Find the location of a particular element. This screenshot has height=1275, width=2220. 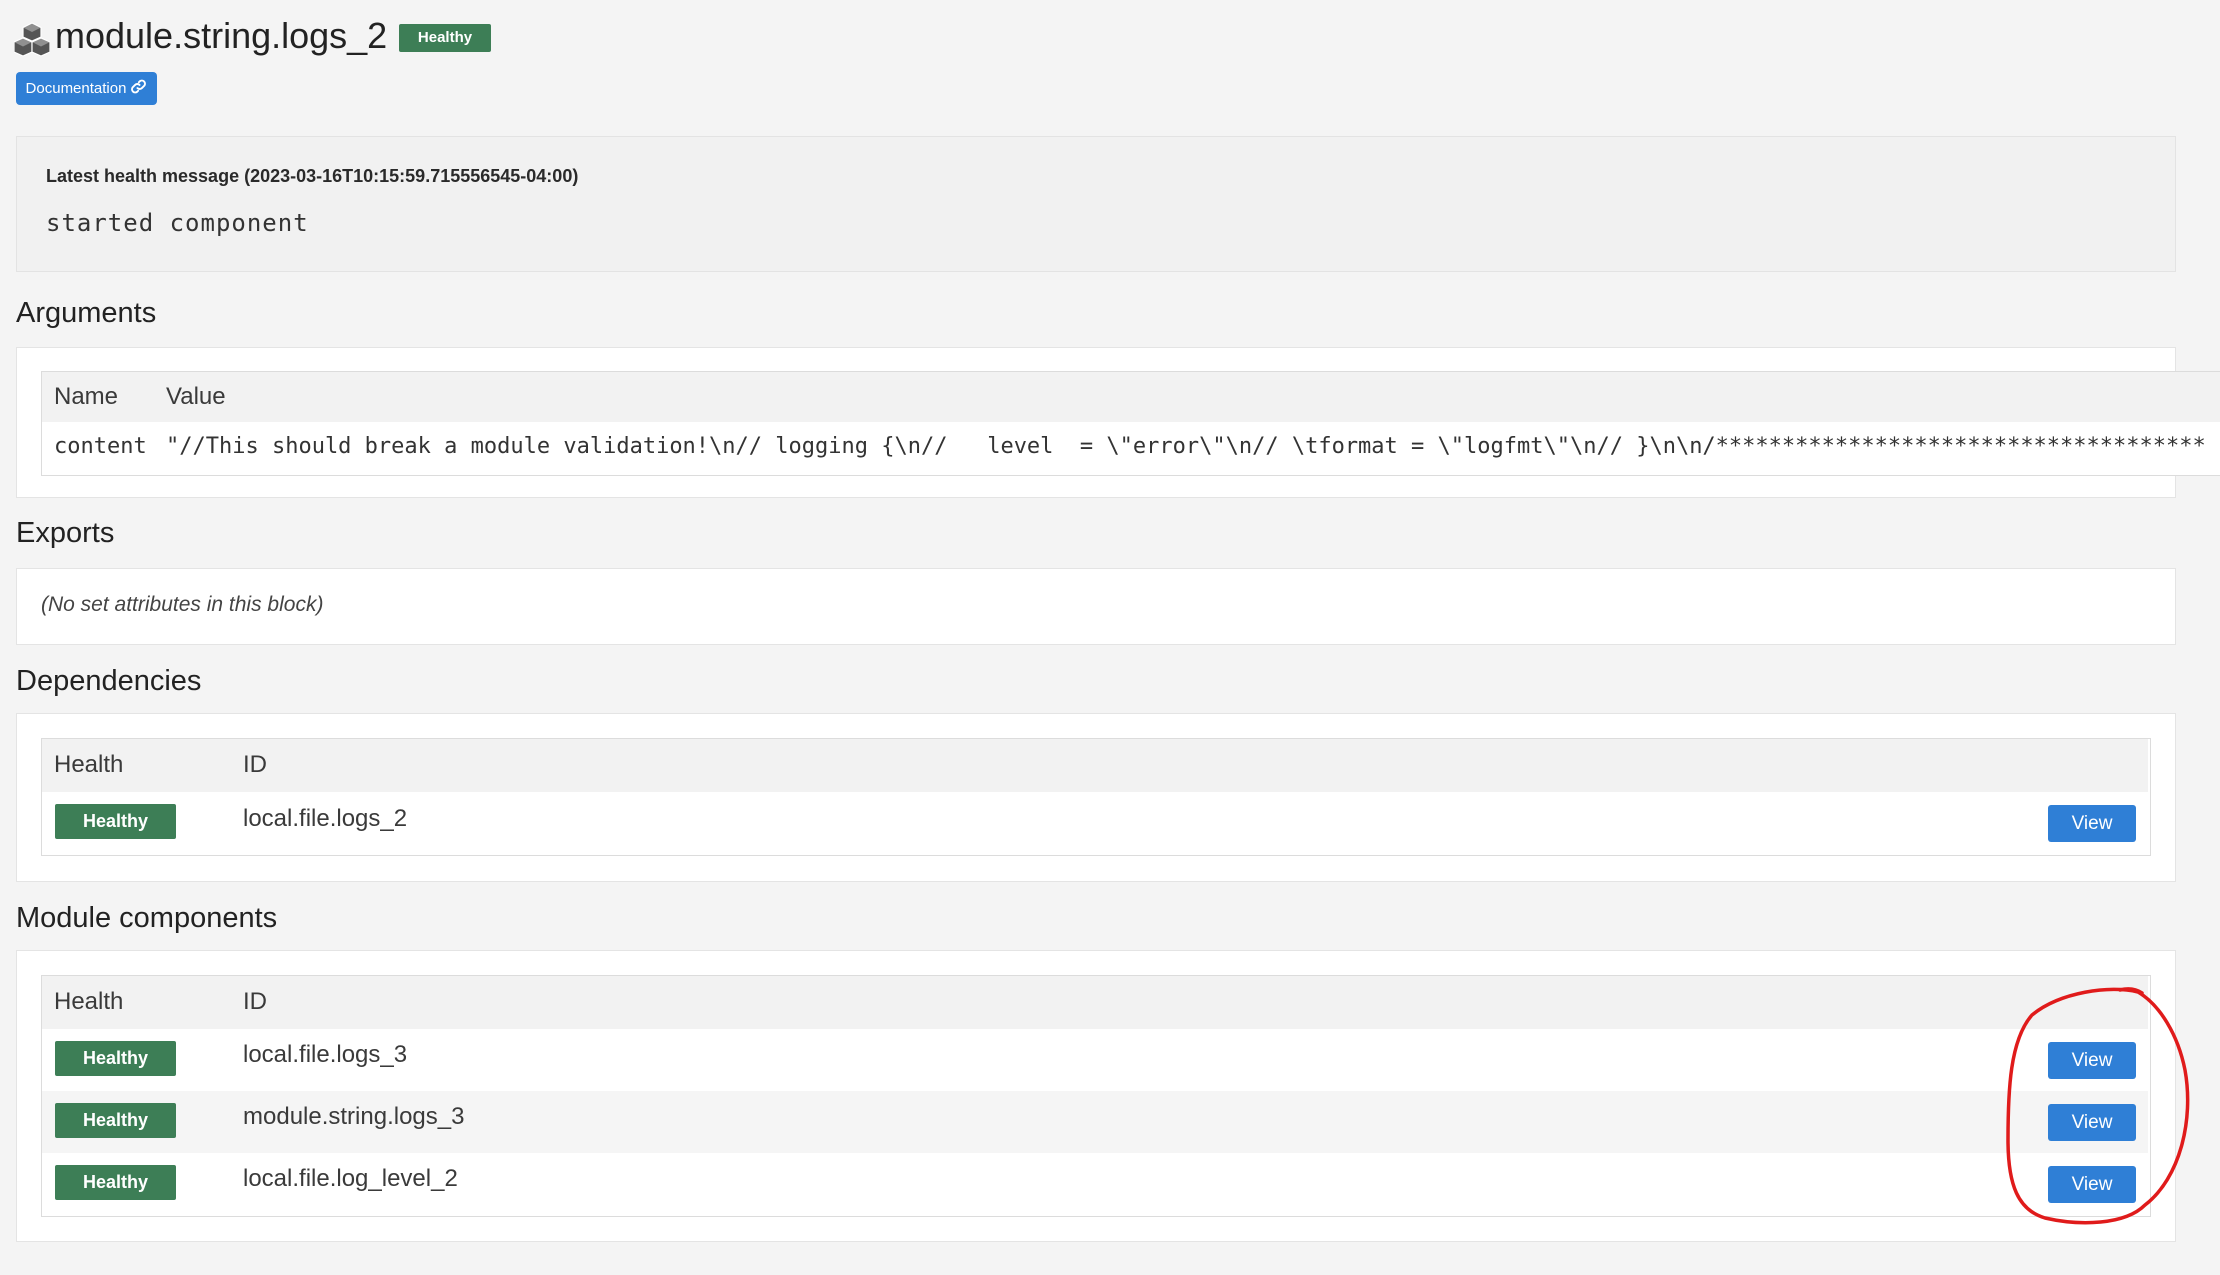

documentation-button: Documentation is located at coordinates (86, 88).